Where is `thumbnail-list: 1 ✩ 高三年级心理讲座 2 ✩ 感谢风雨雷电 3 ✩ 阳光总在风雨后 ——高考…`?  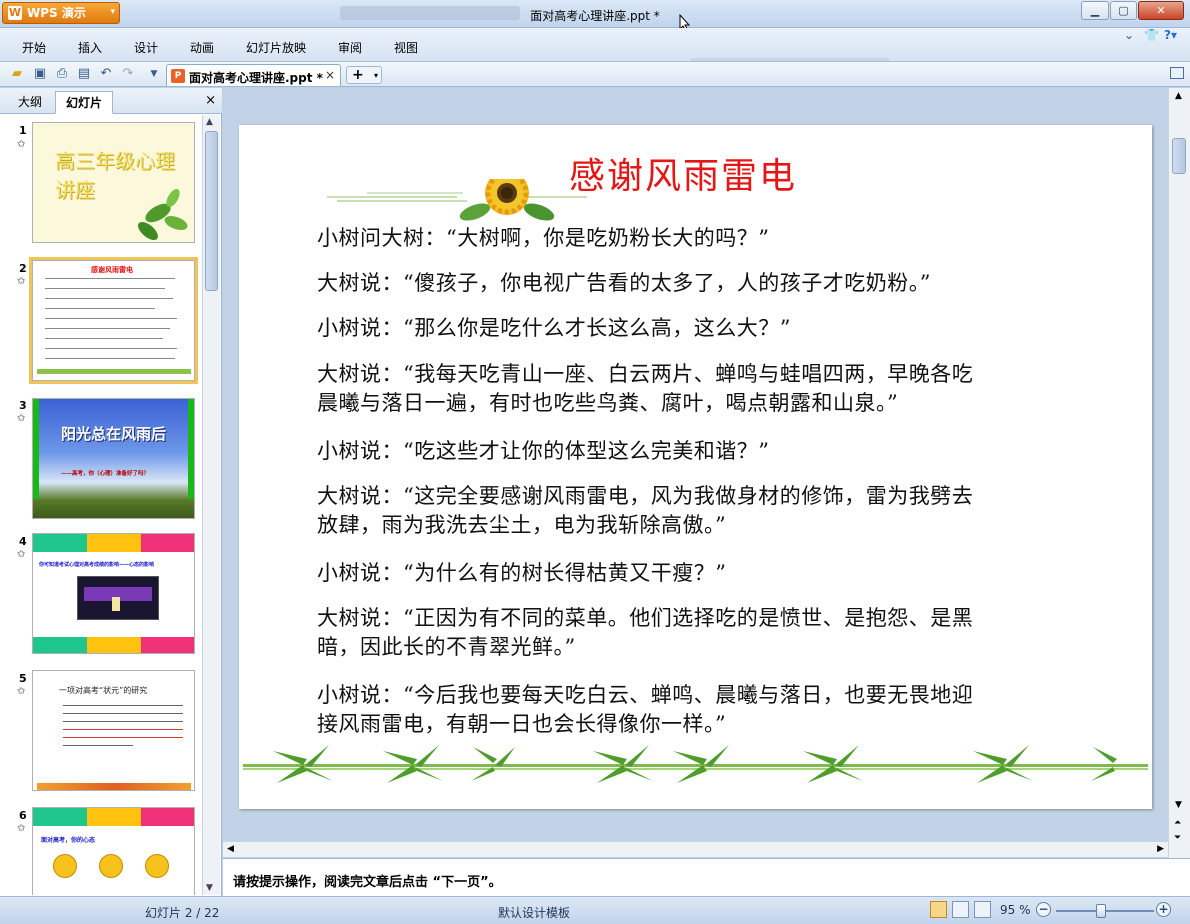 thumbnail-list: 1 ✩ 高三年级心理讲座 2 ✩ 感谢风雨雷电 3 ✩ 阳光总在风雨后 ——高考… is located at coordinates (101, 505).